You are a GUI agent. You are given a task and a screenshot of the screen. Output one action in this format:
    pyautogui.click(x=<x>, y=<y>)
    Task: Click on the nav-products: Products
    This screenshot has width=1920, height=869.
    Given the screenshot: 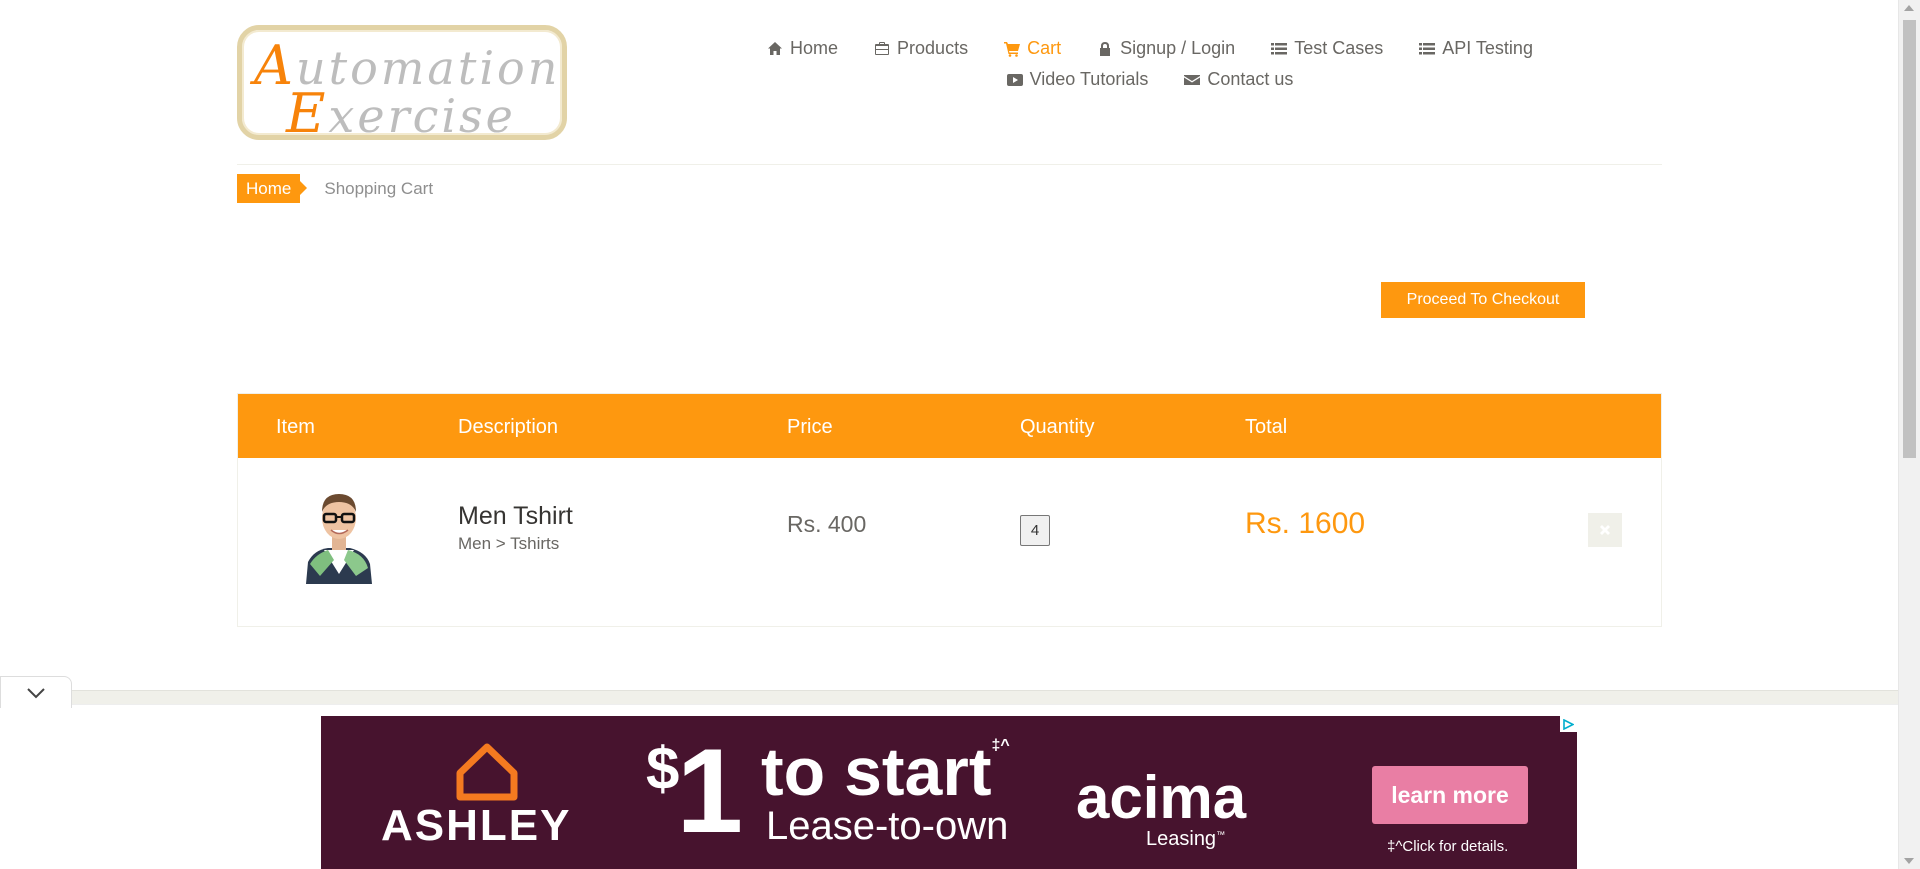 What is the action you would take?
    pyautogui.click(x=921, y=48)
    